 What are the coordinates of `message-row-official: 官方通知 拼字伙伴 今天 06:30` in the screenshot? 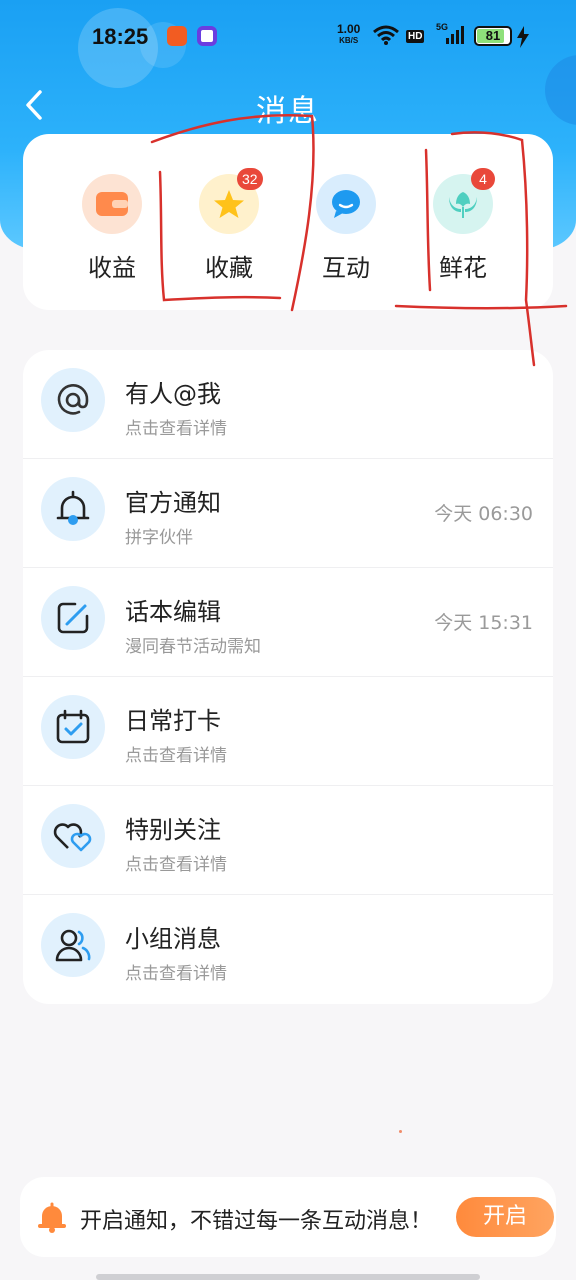 It's located at (288, 513).